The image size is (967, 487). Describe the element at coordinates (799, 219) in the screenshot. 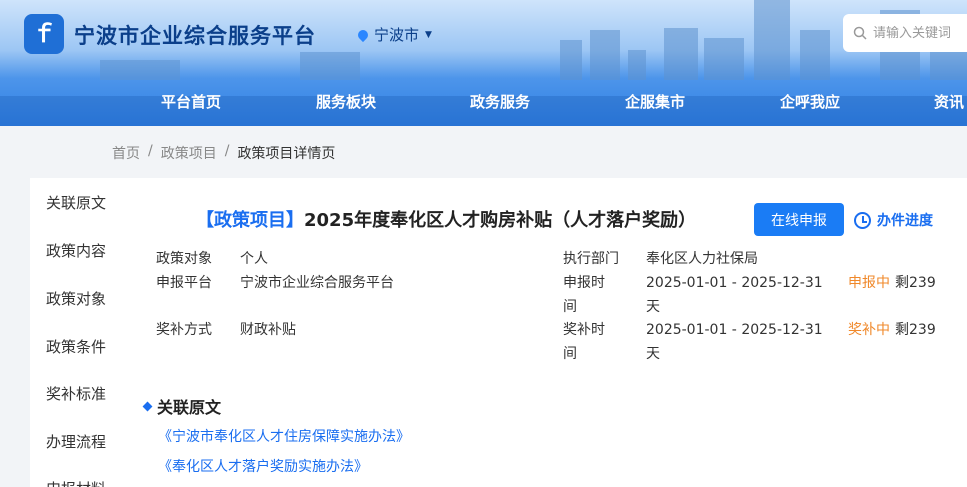

I see `apply-online-button: 在线申报` at that location.